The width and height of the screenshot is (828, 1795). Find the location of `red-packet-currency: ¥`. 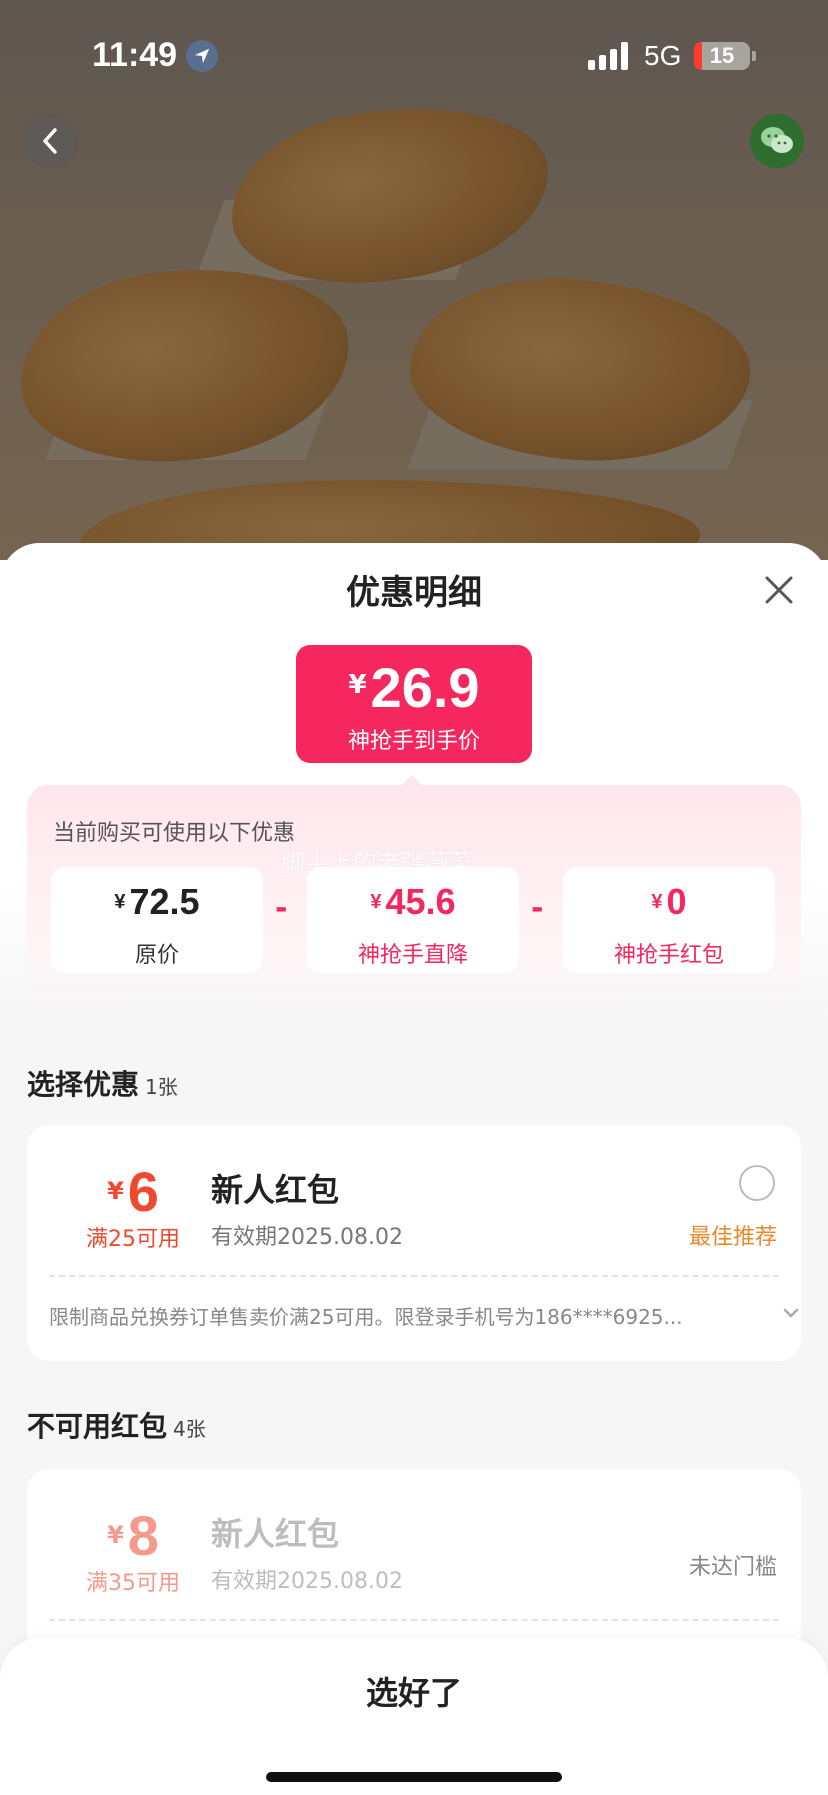

red-packet-currency: ¥ is located at coordinates (657, 902).